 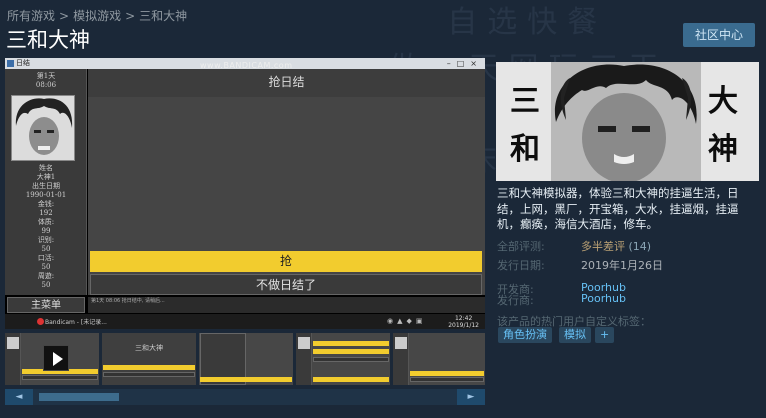 I want to click on app-icon, so click(x=10, y=63).